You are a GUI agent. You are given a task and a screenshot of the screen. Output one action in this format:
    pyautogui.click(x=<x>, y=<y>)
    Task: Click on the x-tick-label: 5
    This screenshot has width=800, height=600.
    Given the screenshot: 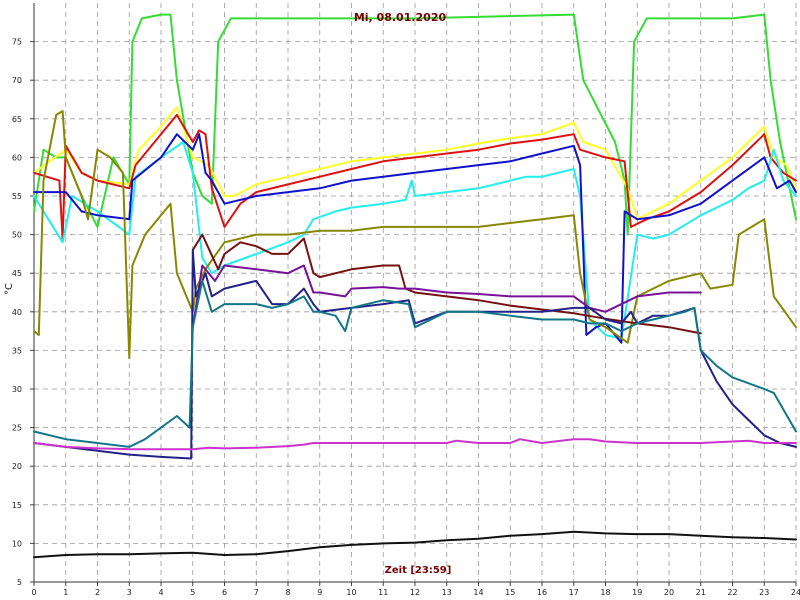 What is the action you would take?
    pyautogui.click(x=192, y=592)
    